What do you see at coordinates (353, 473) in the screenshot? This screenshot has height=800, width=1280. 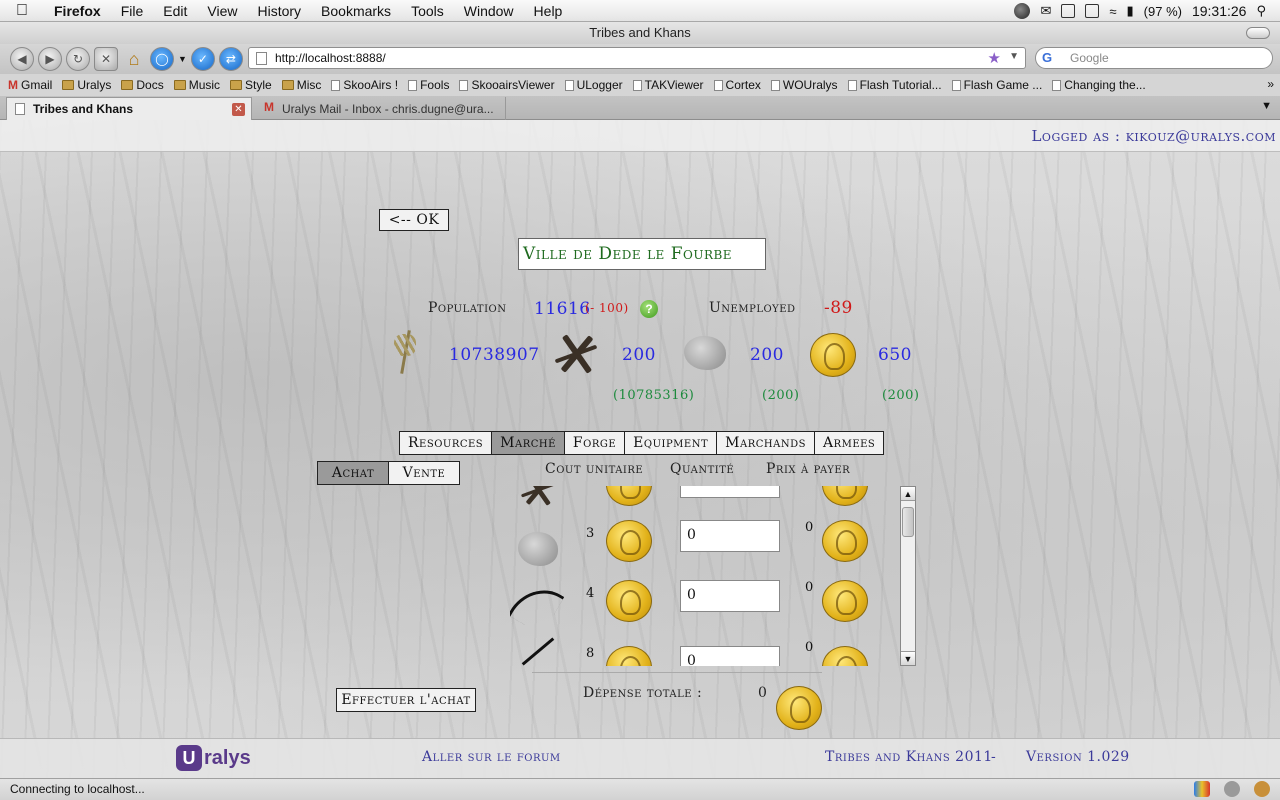 I see `subtab-achat: Achat` at bounding box center [353, 473].